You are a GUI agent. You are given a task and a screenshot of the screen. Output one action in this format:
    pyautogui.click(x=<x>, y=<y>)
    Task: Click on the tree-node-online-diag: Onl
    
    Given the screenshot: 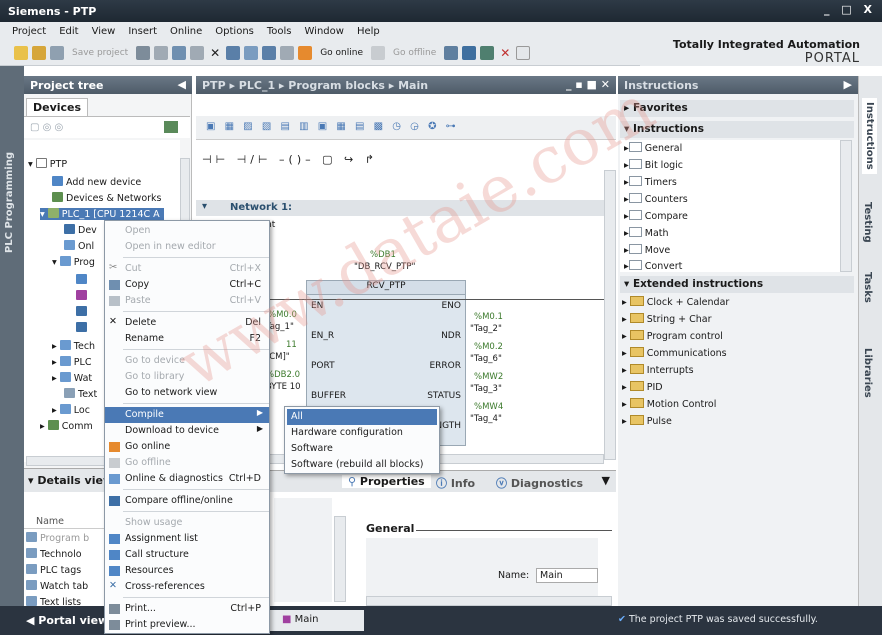 What is the action you would take?
    pyautogui.click(x=79, y=246)
    